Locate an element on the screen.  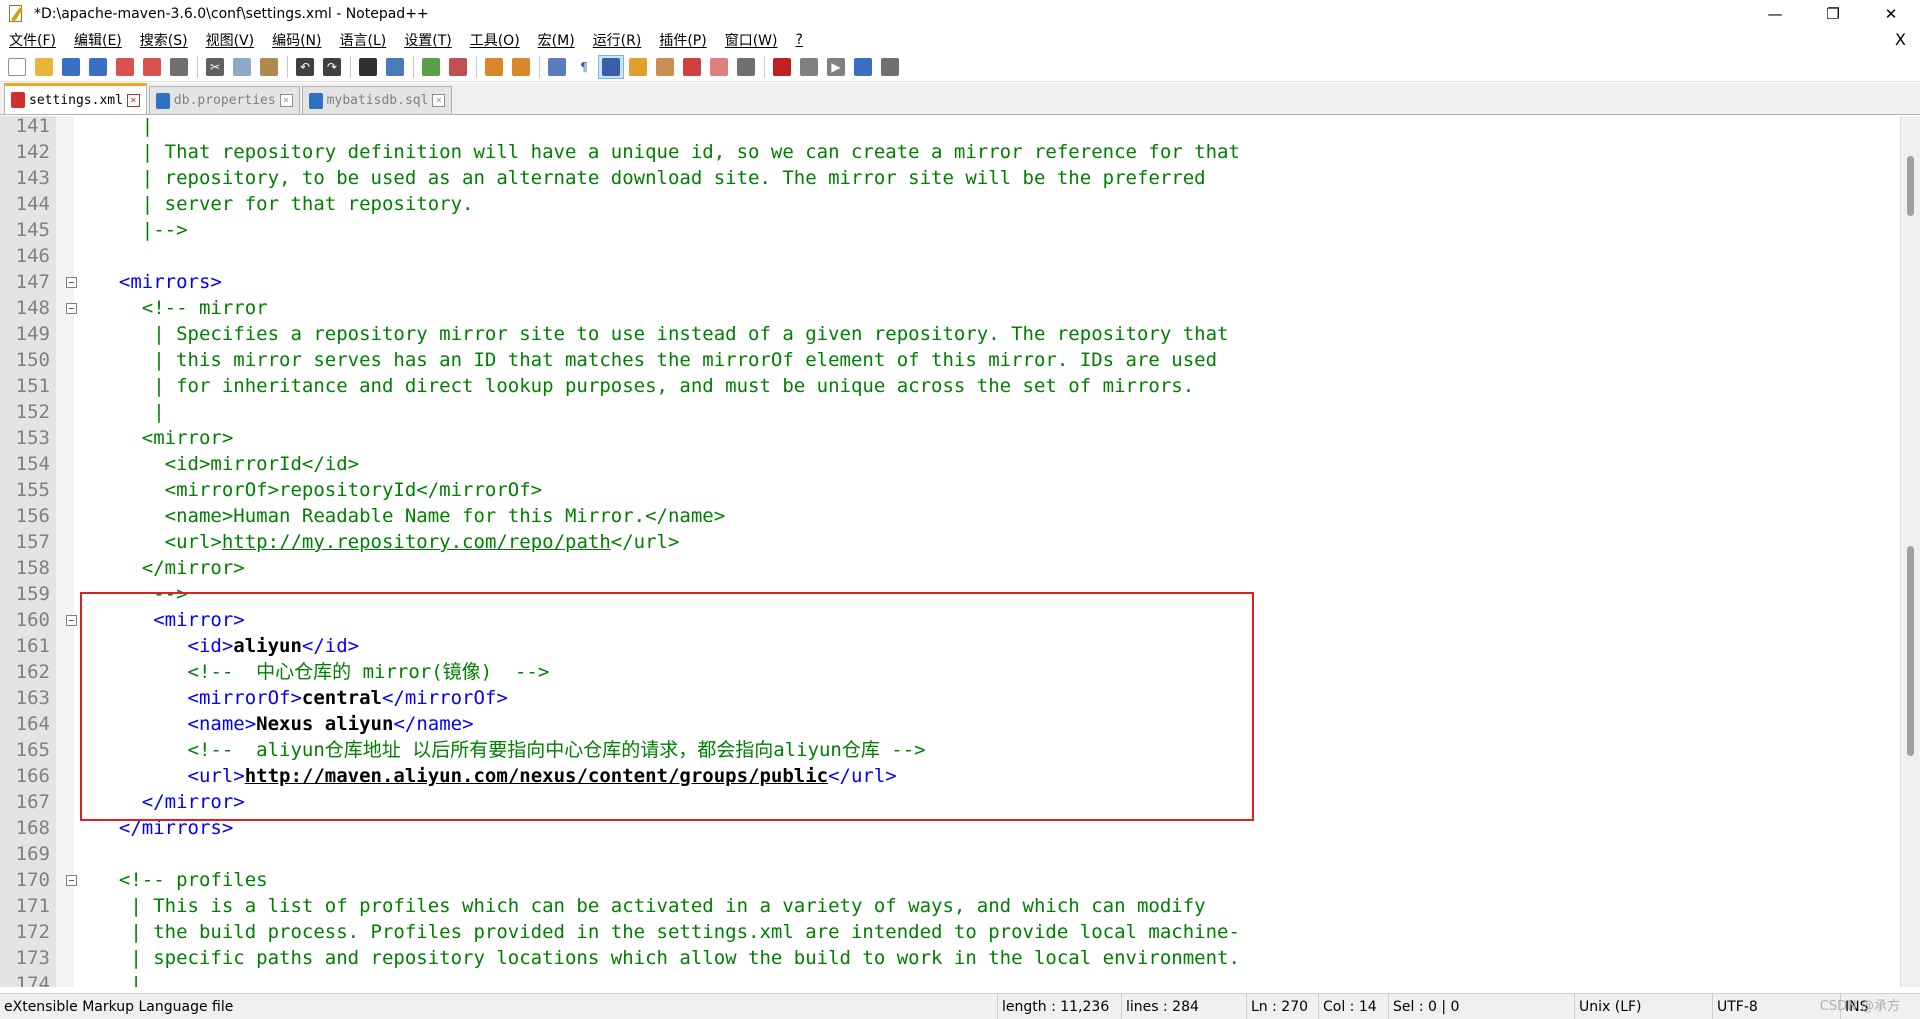
close-all-icon is located at coordinates (152, 67).